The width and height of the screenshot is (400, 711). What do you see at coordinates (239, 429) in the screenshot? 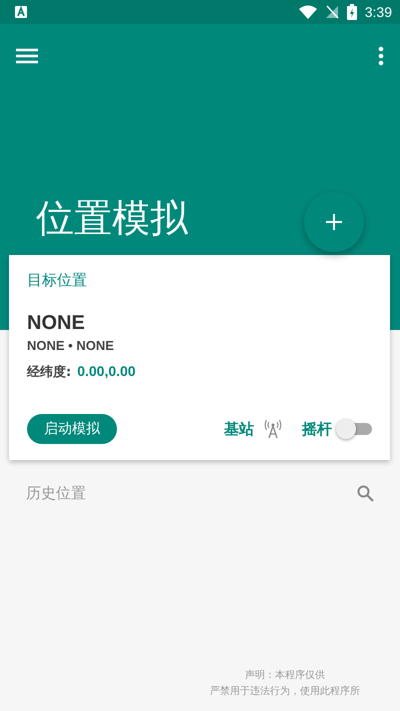
I see `base-station-label: 基站` at bounding box center [239, 429].